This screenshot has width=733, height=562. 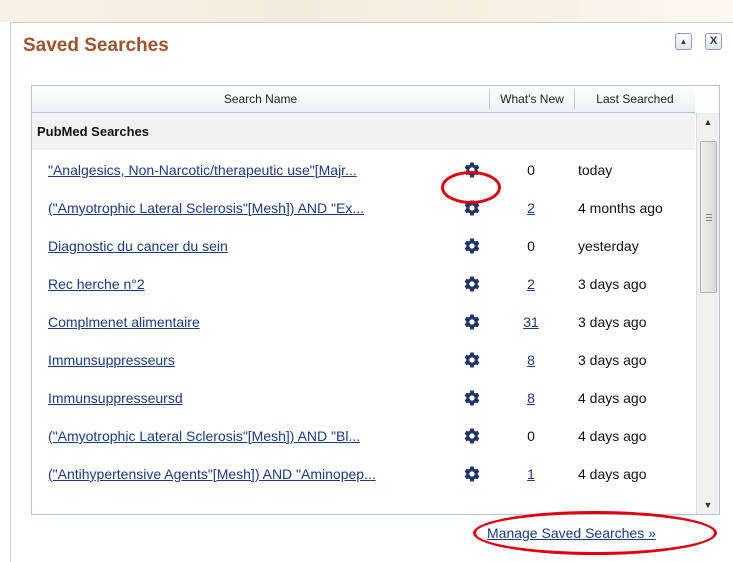 What do you see at coordinates (363, 322) in the screenshot?
I see `table-row: Complmenet alimentaire 31 3 days ago` at bounding box center [363, 322].